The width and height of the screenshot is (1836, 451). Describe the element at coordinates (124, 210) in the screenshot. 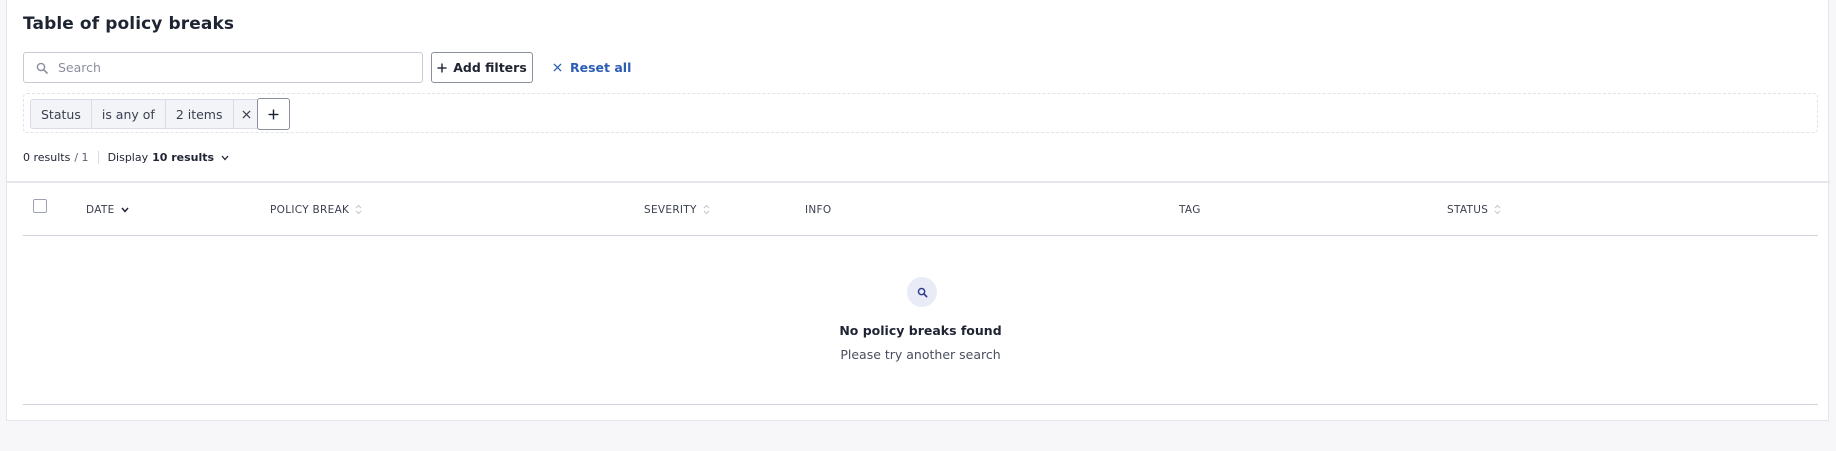

I see `sort-desc-icon` at that location.